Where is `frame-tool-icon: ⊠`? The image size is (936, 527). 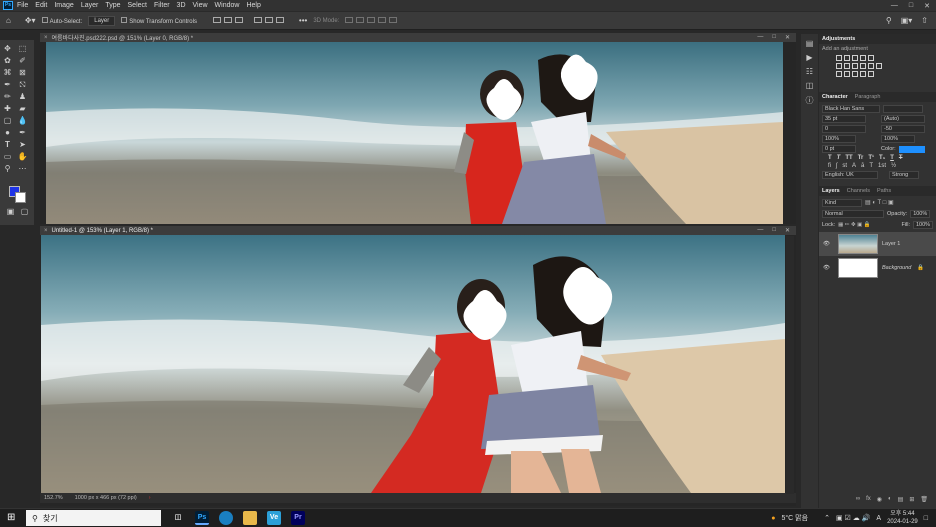 frame-tool-icon: ⊠ is located at coordinates (22, 73).